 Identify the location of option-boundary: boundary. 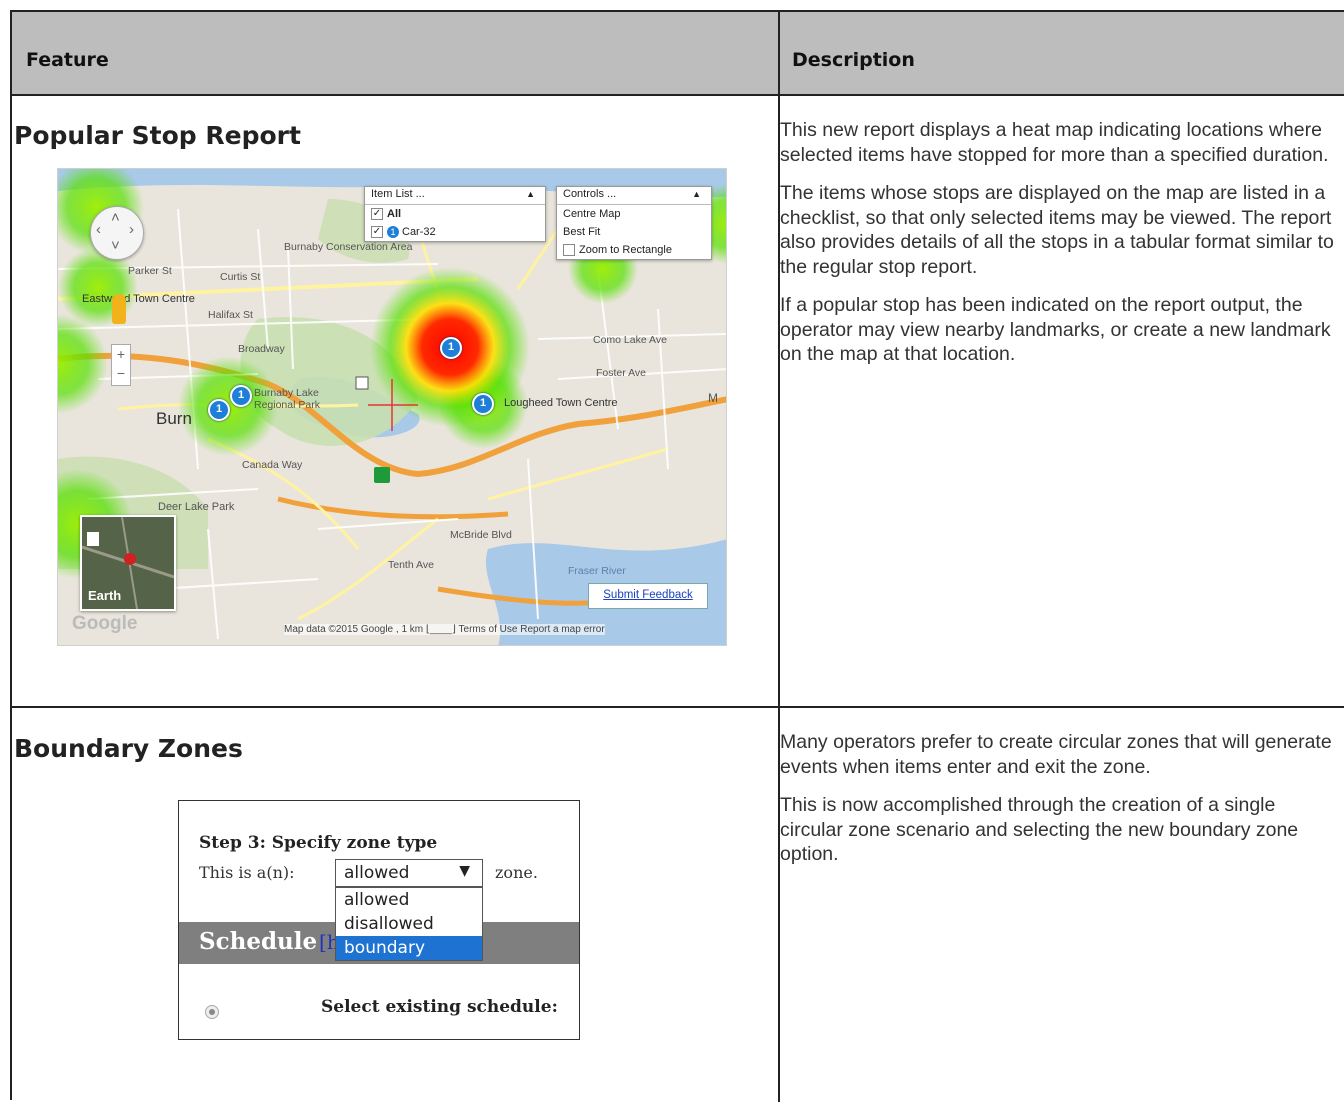
(409, 948).